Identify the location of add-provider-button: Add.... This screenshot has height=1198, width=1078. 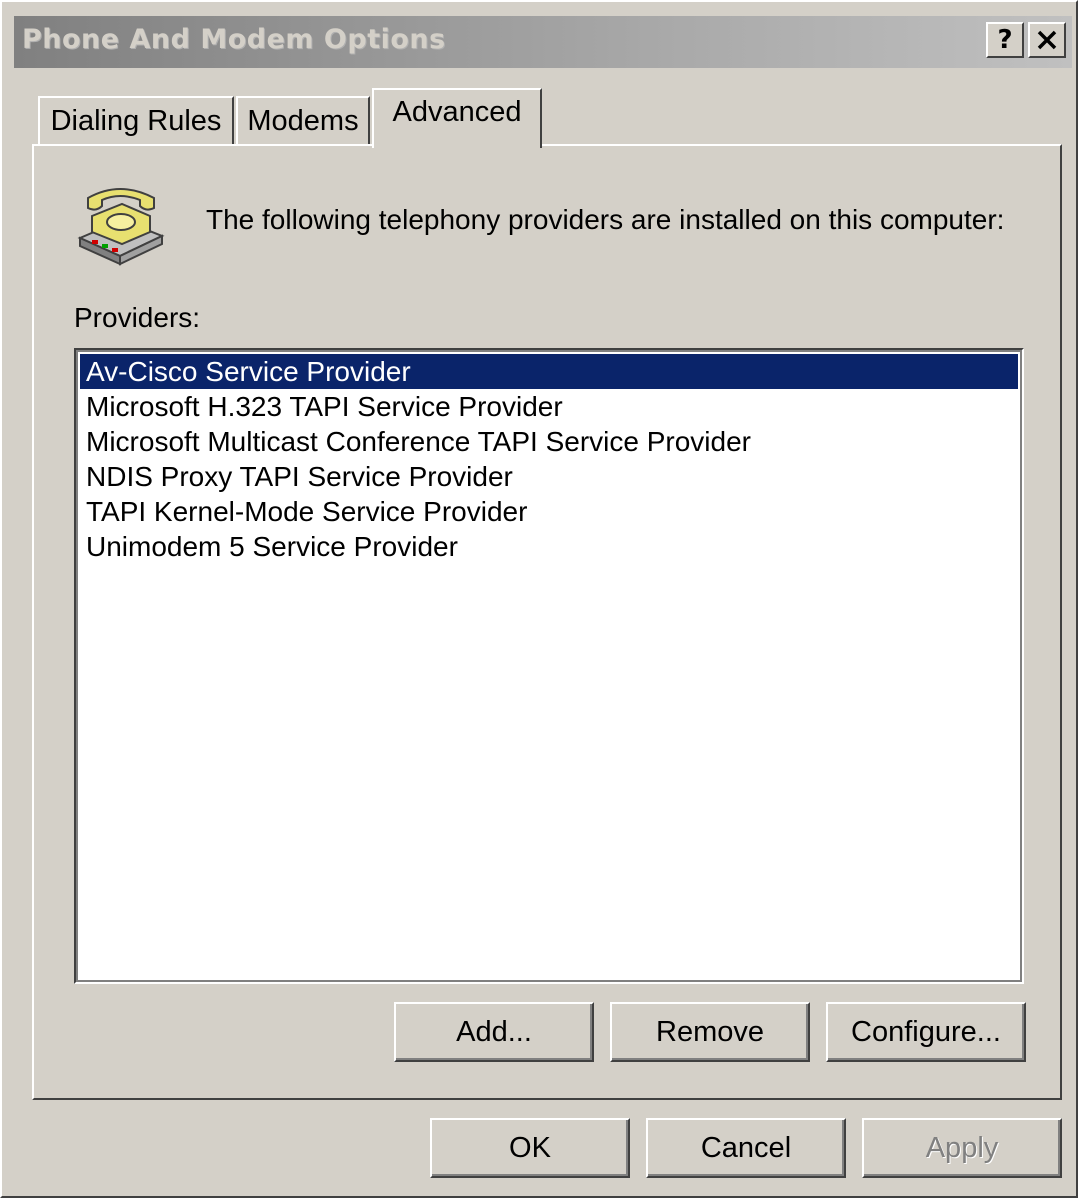
(494, 1032).